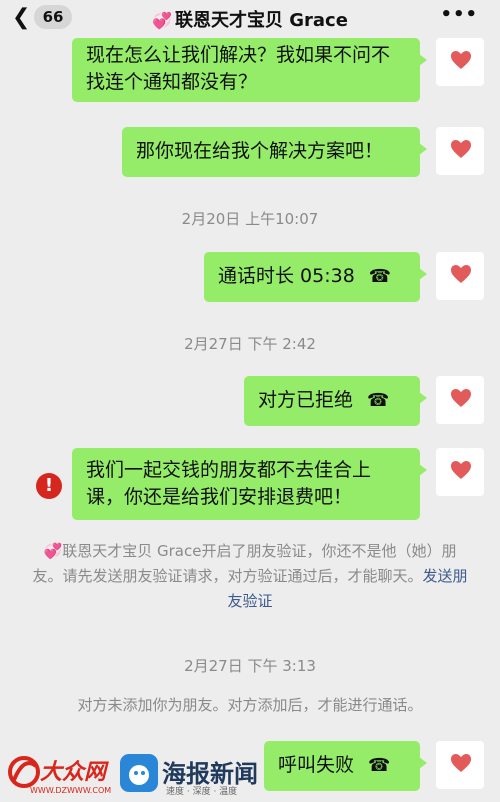  I want to click on message-bubble-2: 那你现在给我个解决方案吧！, so click(274, 152).